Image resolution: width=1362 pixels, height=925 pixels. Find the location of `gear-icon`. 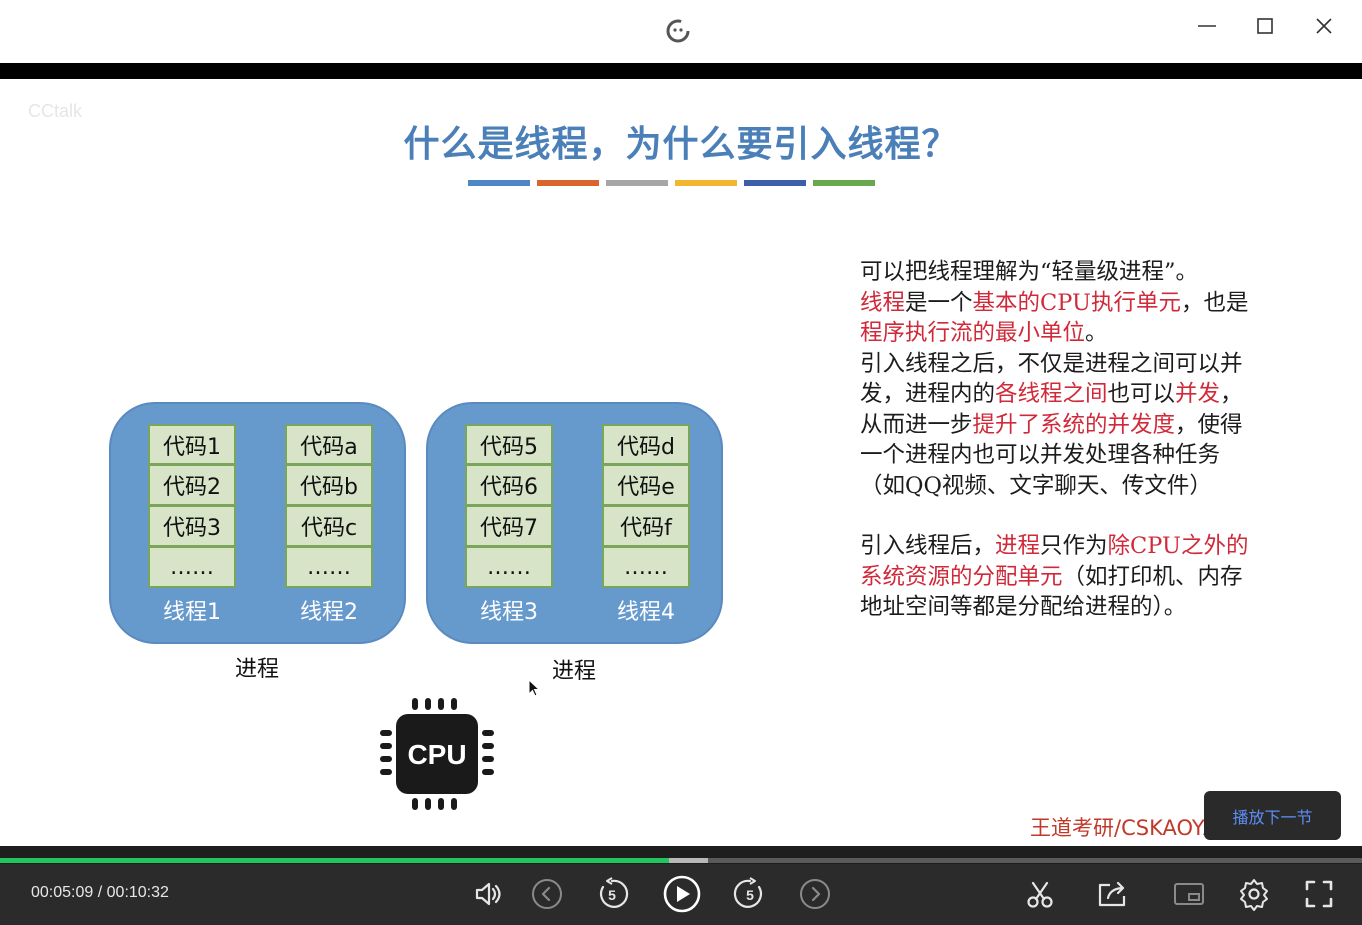

gear-icon is located at coordinates (1254, 895).